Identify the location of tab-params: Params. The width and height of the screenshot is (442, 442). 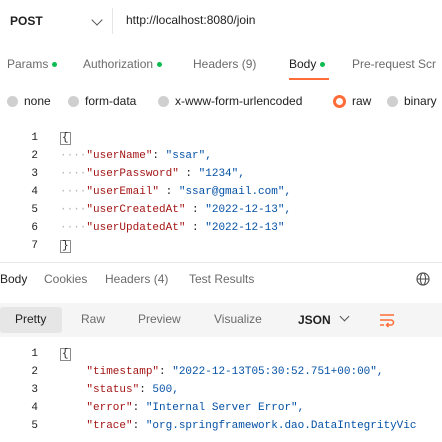
(32, 64).